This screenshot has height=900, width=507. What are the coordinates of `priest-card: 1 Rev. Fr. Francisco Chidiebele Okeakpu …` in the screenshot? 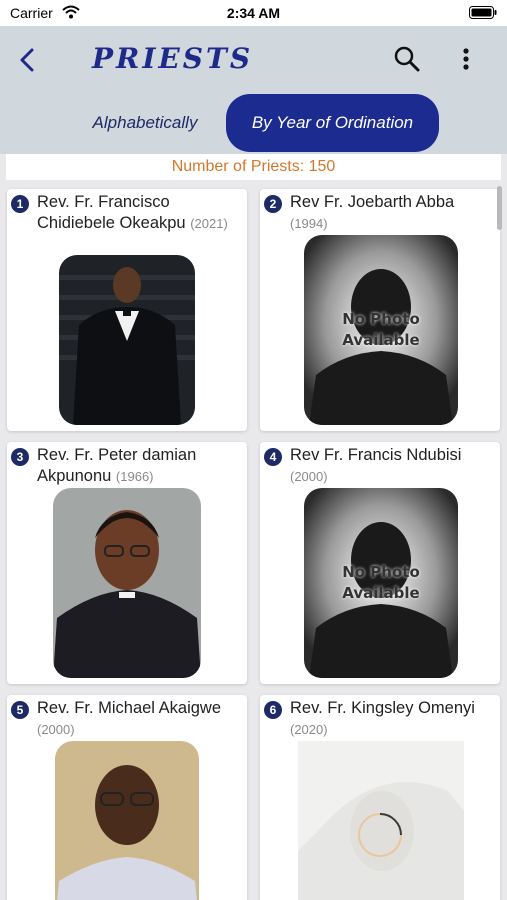 It's located at (127, 310).